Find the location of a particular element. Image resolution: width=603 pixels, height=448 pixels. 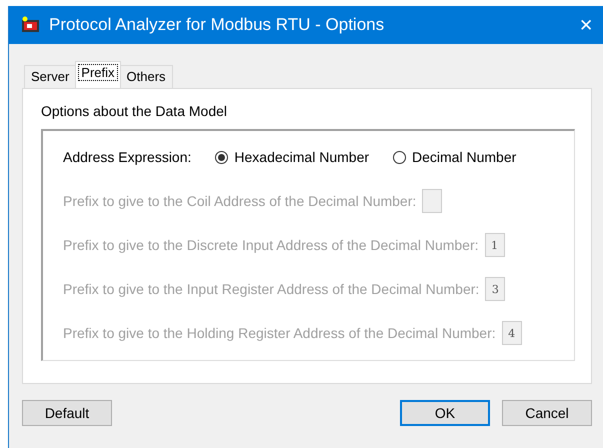

tab: Prefix is located at coordinates (98, 74).